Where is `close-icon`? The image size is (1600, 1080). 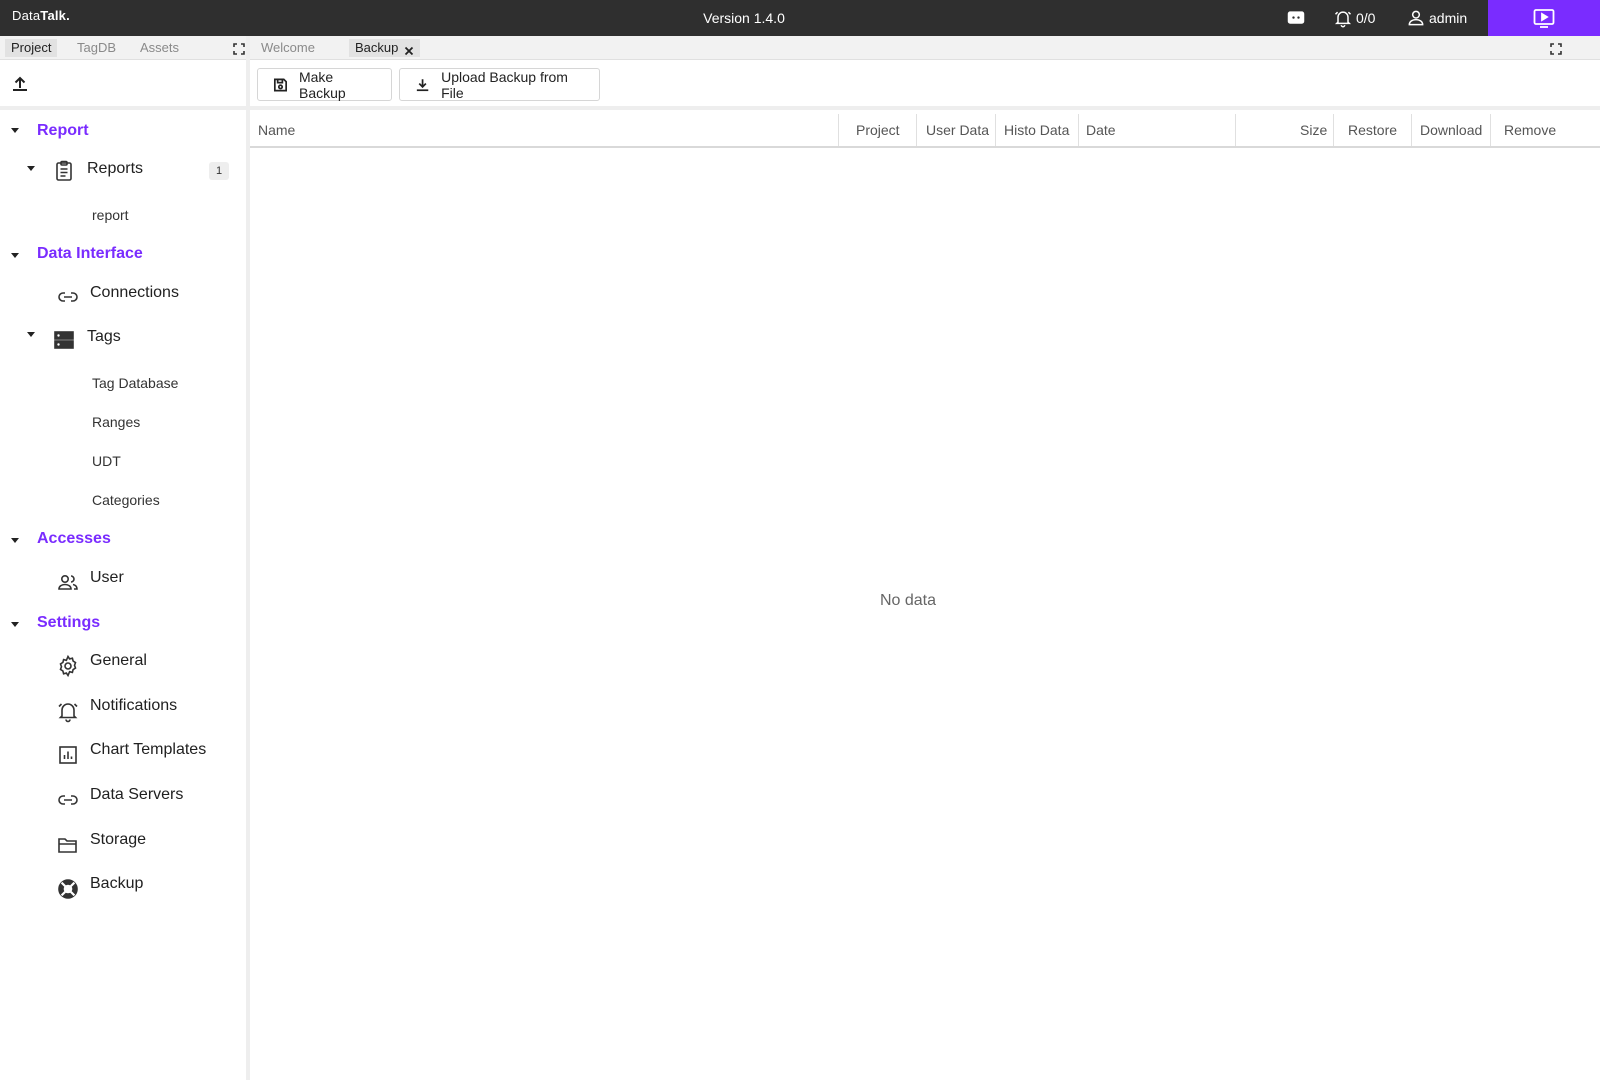
close-icon is located at coordinates (409, 49).